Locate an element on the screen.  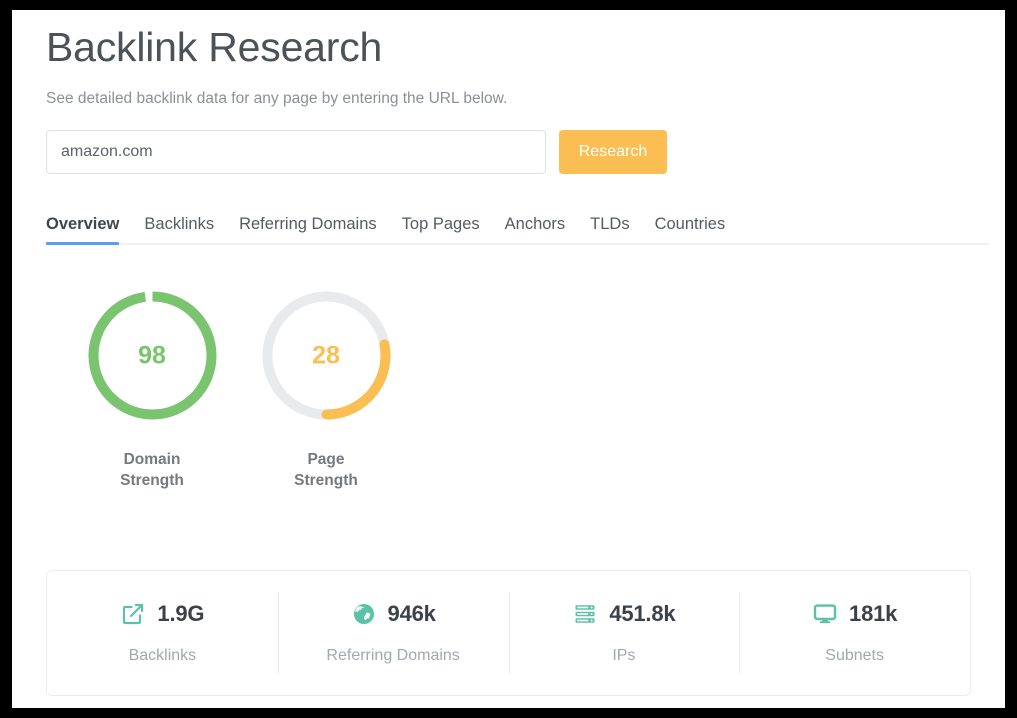
tab-anchors: Anchors is located at coordinates (535, 229).